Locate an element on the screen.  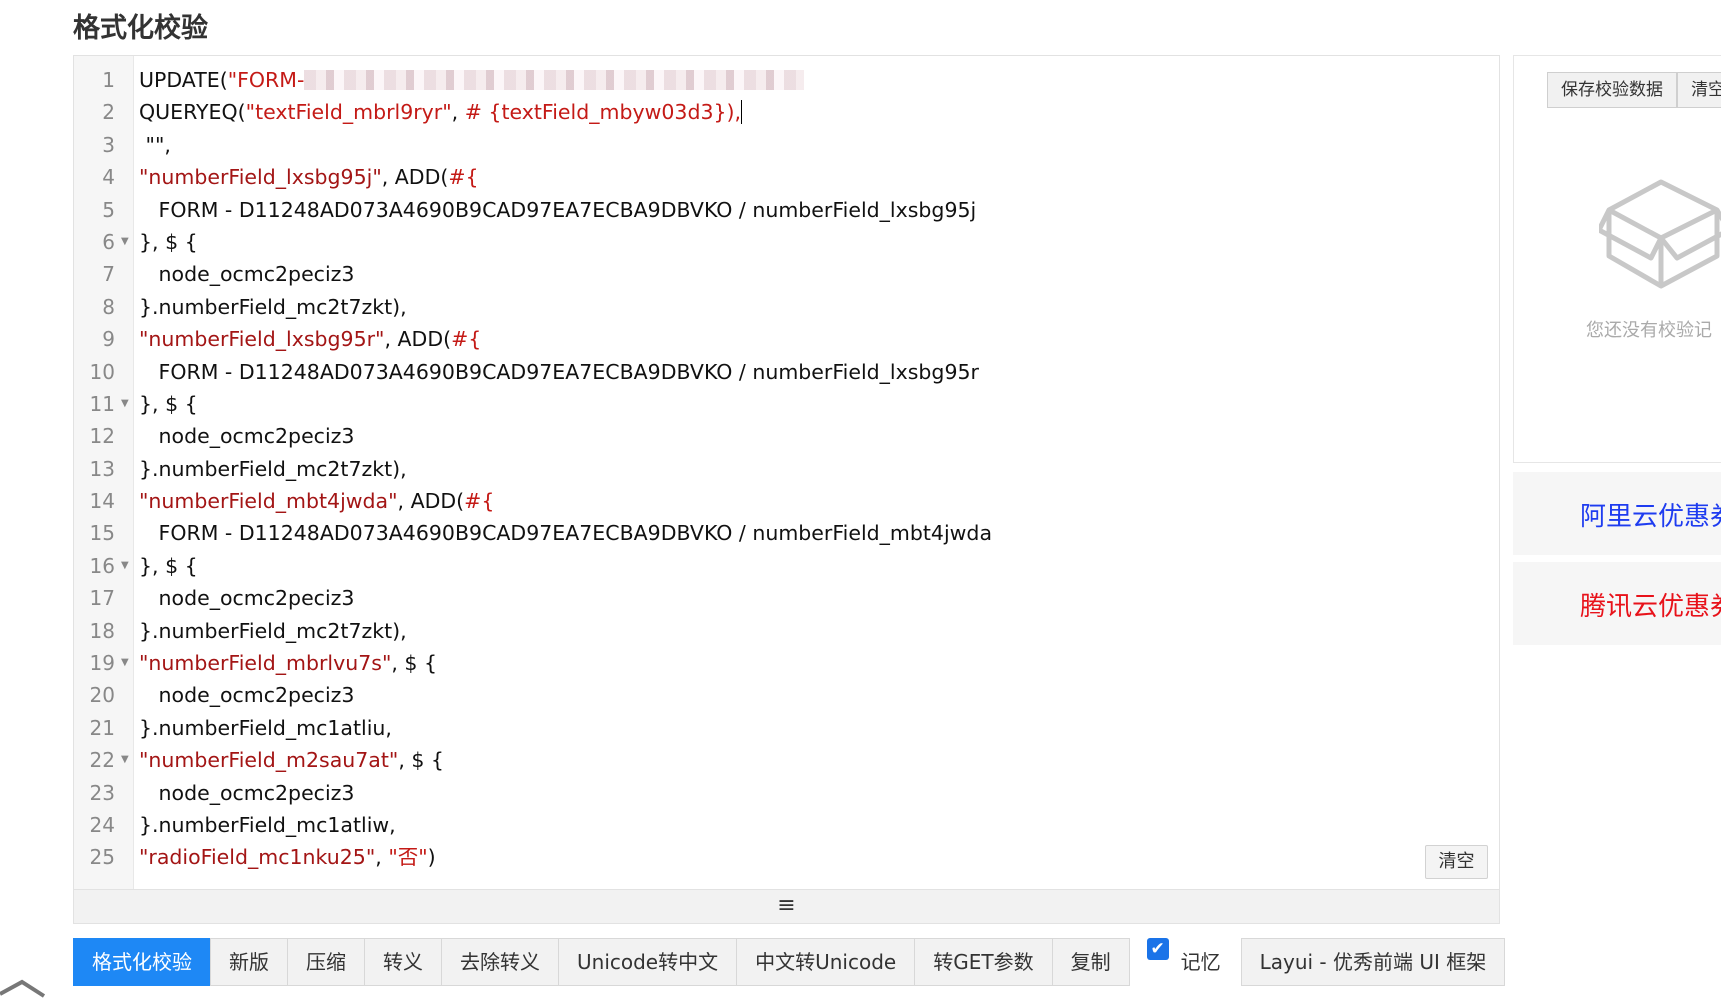
code-text: "", is located at coordinates (155, 145).